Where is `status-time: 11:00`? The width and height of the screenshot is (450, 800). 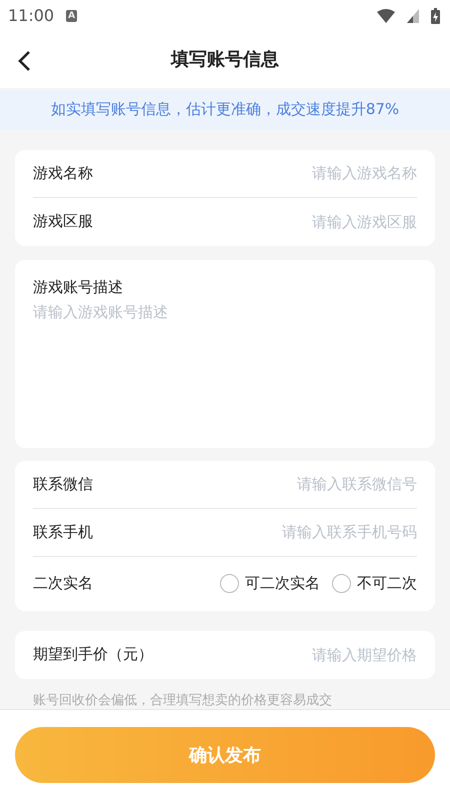
status-time: 11:00 is located at coordinates (31, 16).